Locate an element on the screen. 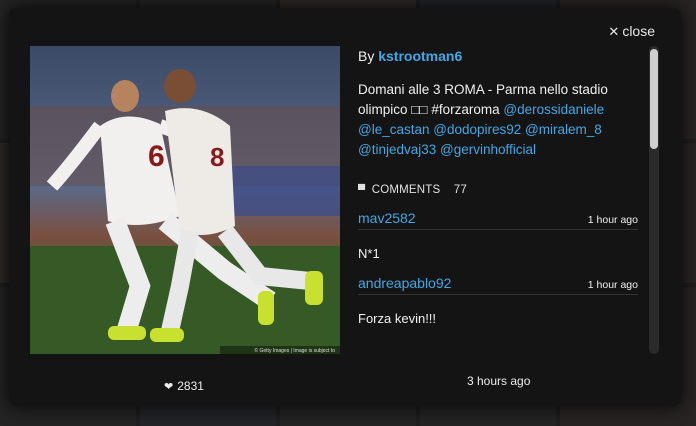 This screenshot has height=426, width=696. mention-link: @miralem_8 is located at coordinates (563, 129).